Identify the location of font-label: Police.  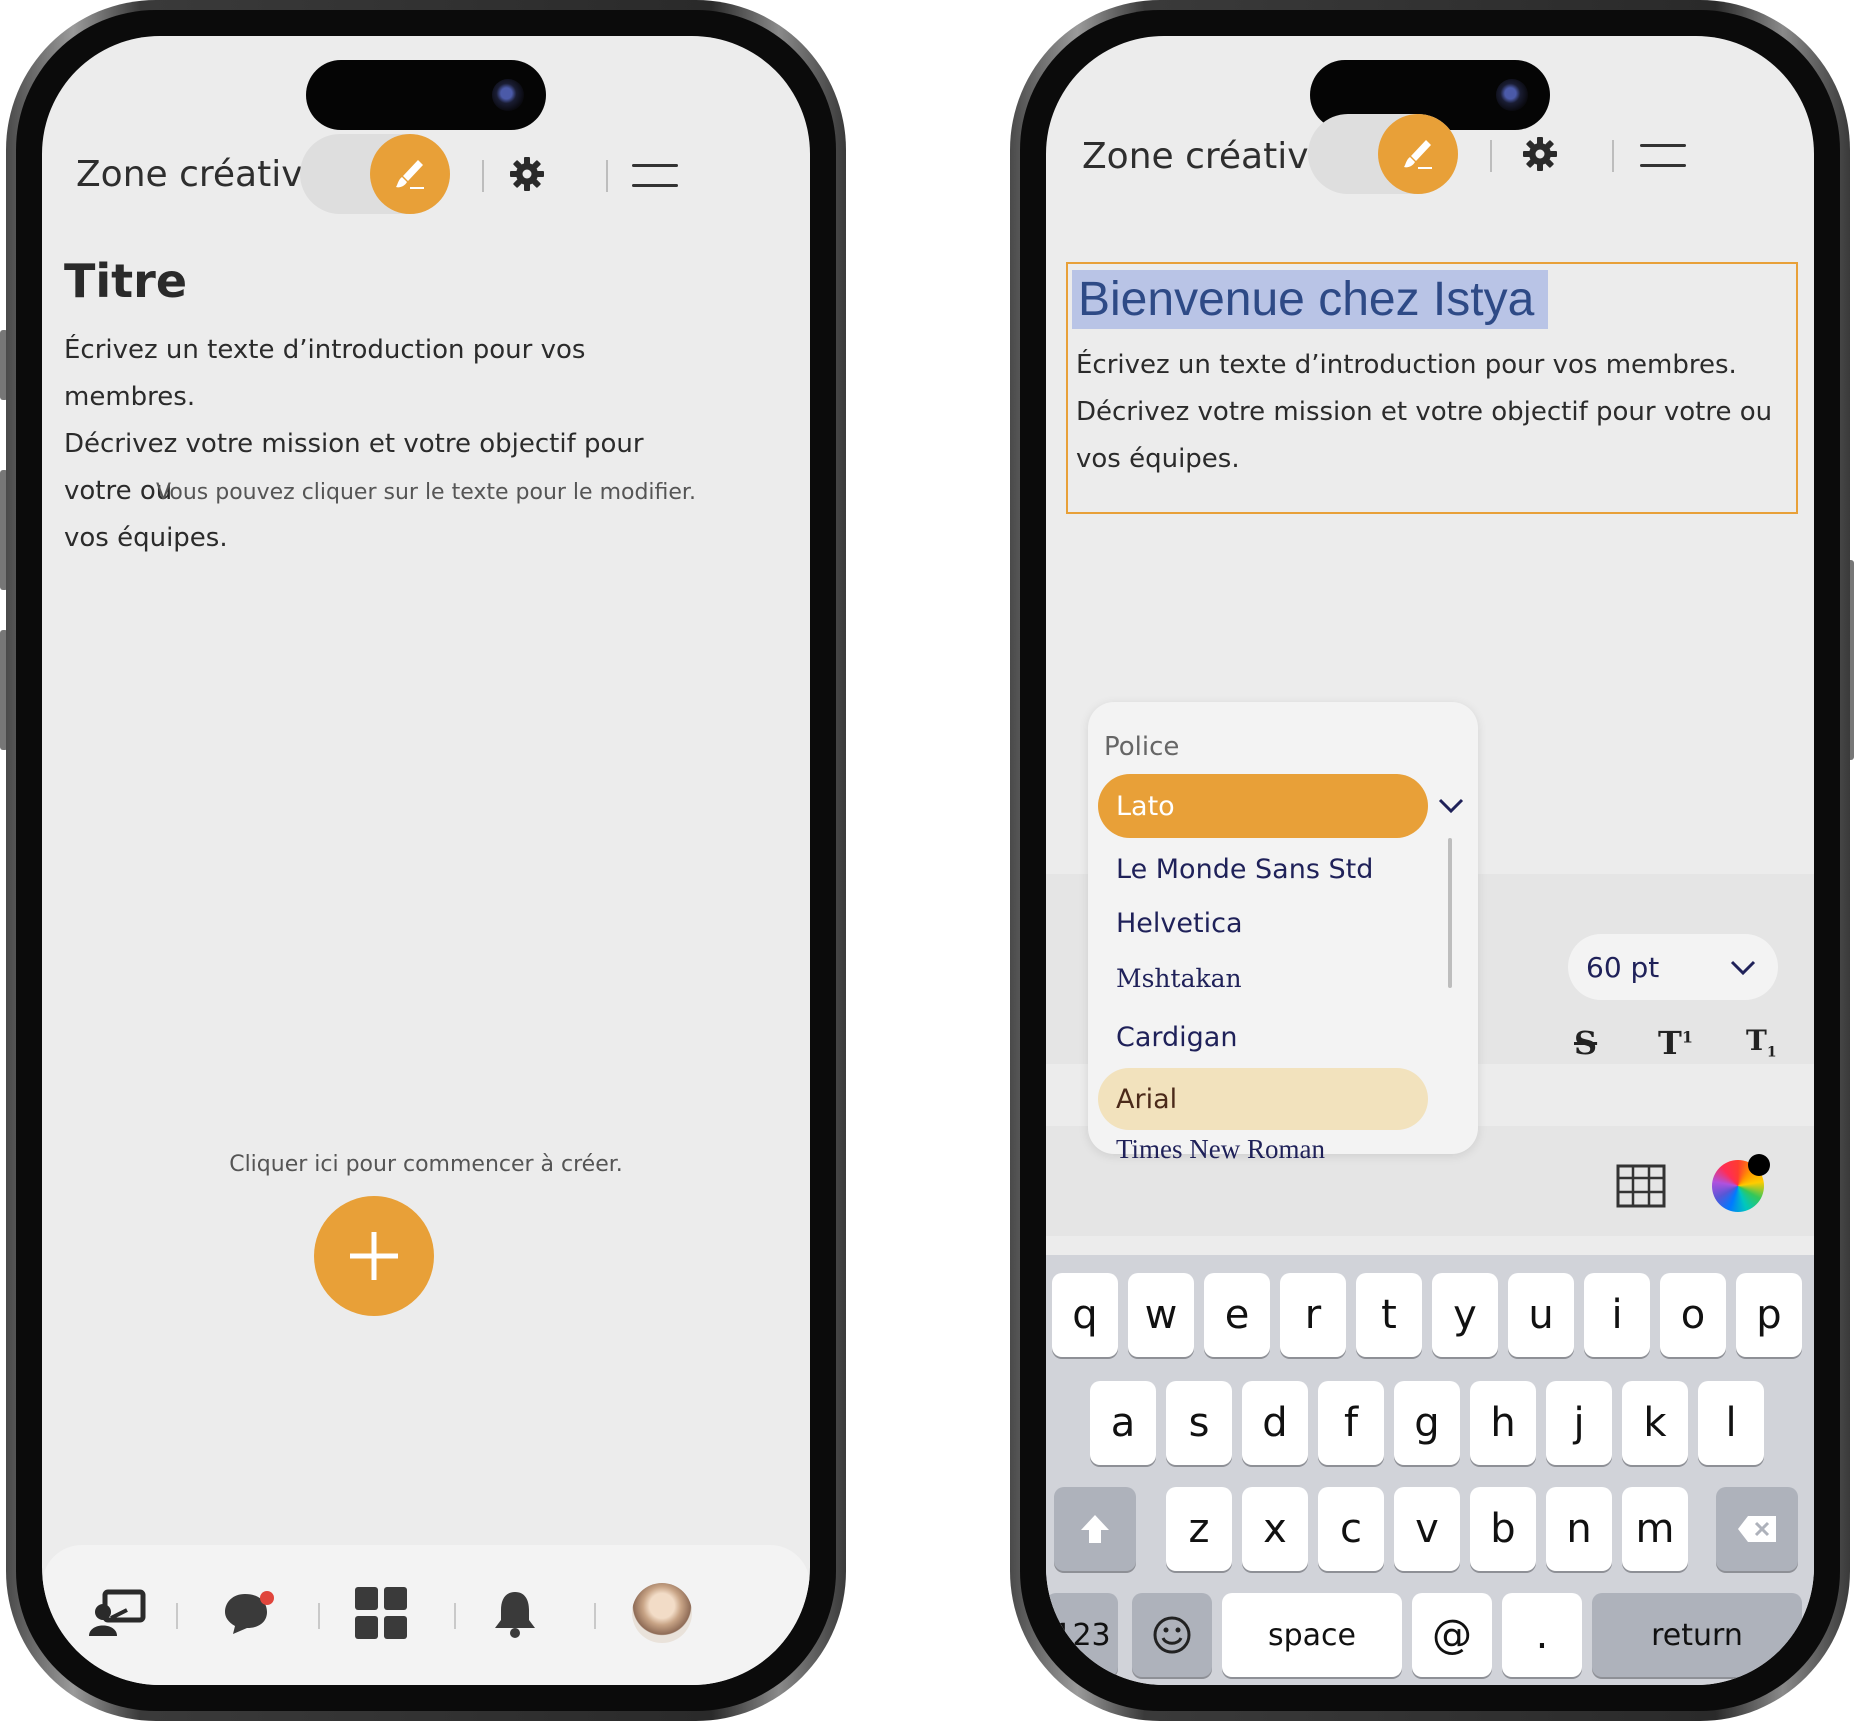
(1142, 747).